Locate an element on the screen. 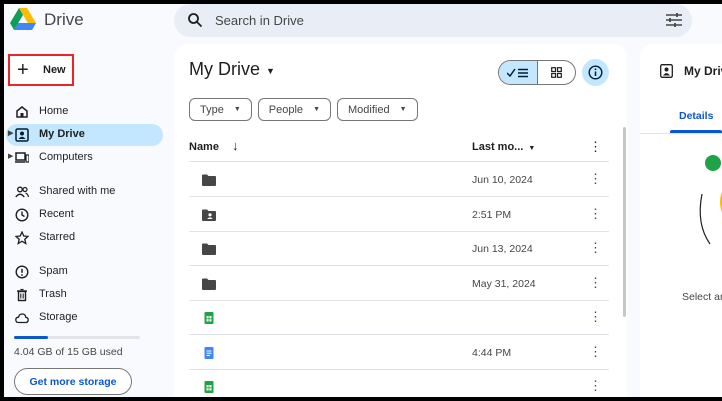  page-title-menu: My Drive ▼ is located at coordinates (232, 69).